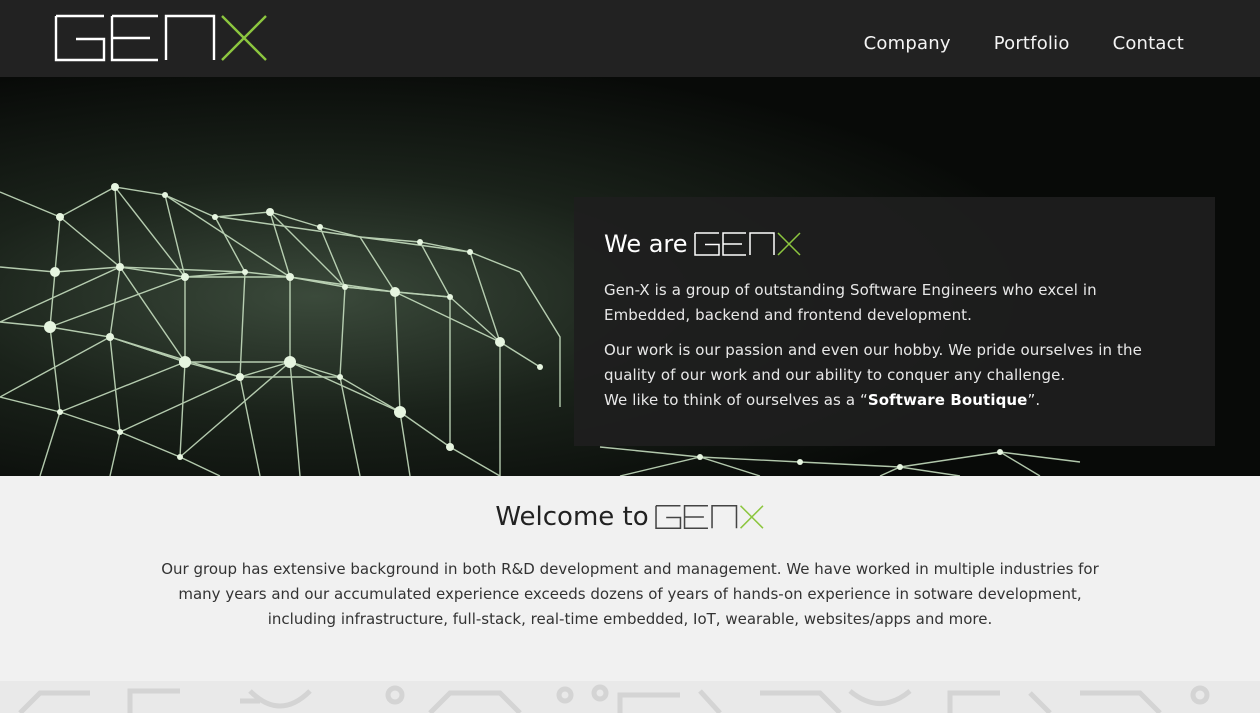 This screenshot has height=713, width=1260. Describe the element at coordinates (1034, 400) in the screenshot. I see `hero-boutique-suffix: ”.` at that location.